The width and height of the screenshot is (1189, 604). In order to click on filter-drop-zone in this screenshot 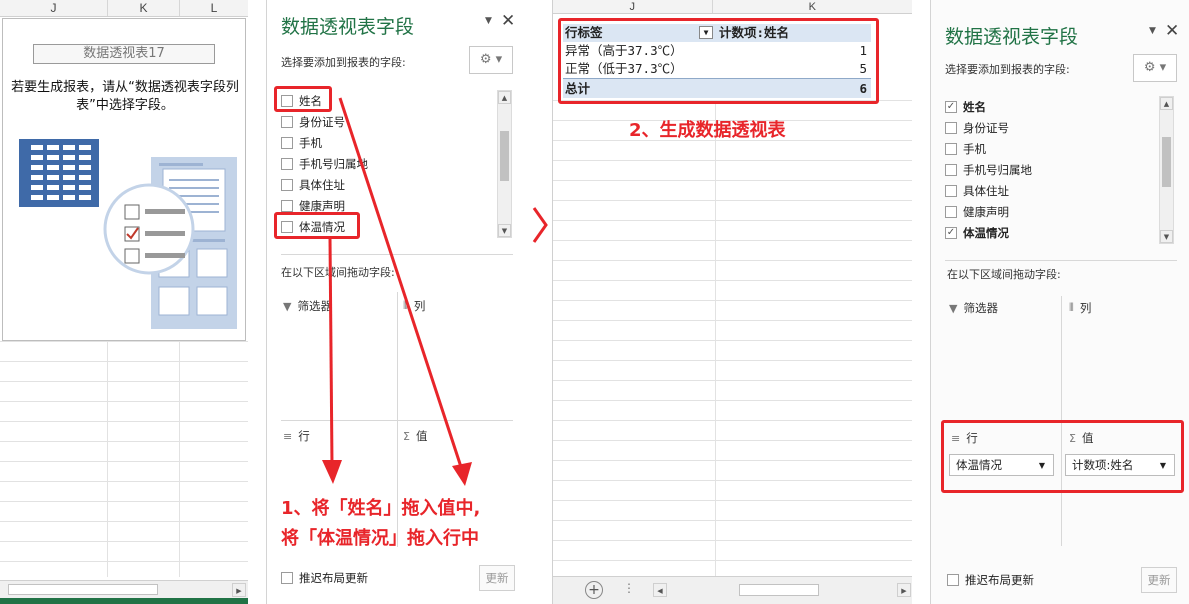, I will do `click(1002, 368)`.